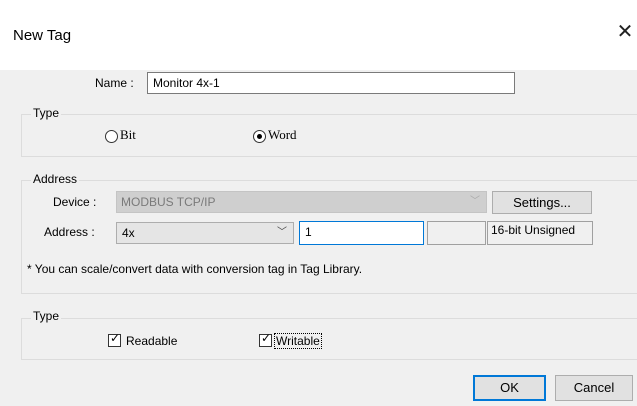 The width and height of the screenshot is (637, 406). Describe the element at coordinates (55, 179) in the screenshot. I see `address-group-title: Address` at that location.